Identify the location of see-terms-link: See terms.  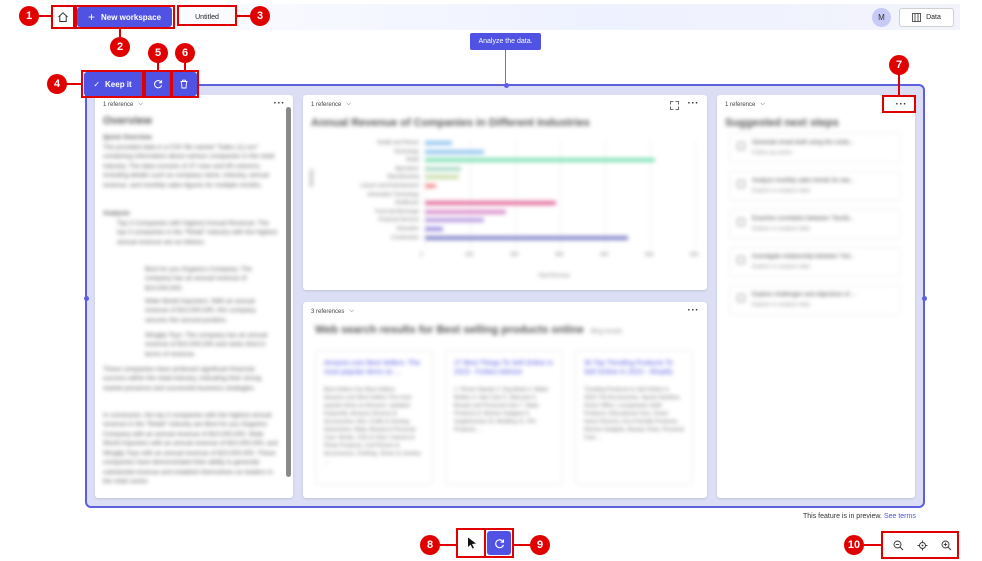
(900, 516).